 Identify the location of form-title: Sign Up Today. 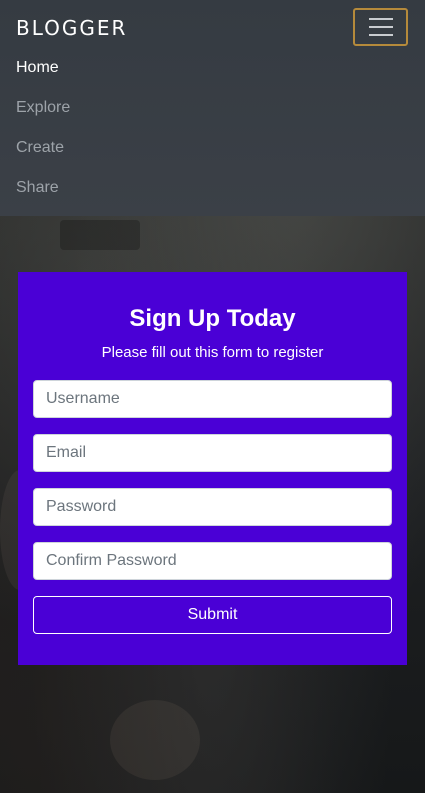
(212, 318).